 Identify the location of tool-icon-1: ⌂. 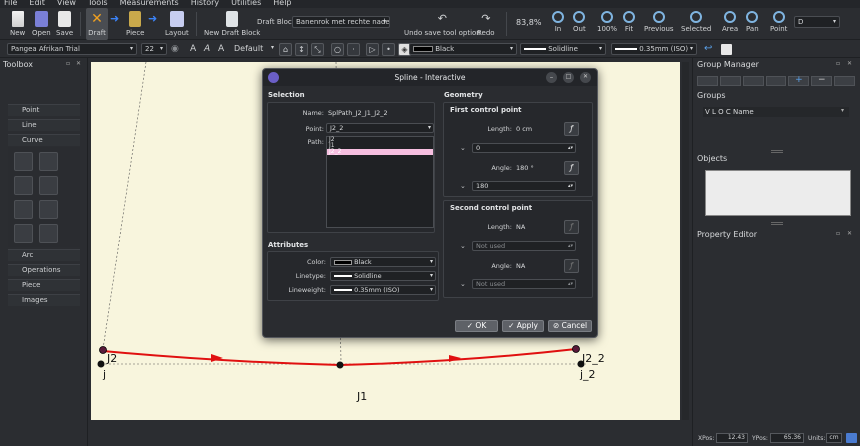
(285, 49).